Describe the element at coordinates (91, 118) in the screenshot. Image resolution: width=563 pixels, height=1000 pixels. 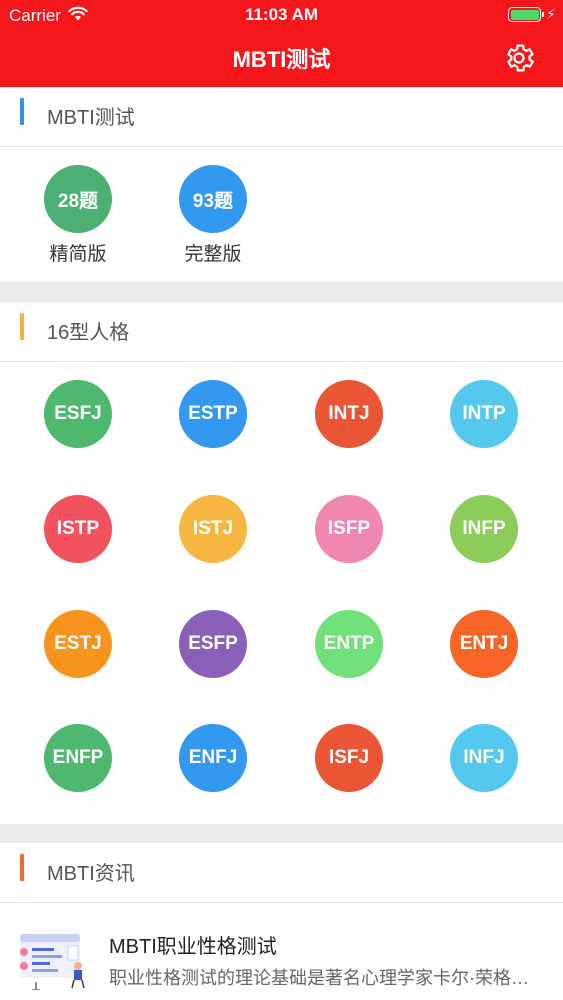
I see `section-title: MBTI测试` at that location.